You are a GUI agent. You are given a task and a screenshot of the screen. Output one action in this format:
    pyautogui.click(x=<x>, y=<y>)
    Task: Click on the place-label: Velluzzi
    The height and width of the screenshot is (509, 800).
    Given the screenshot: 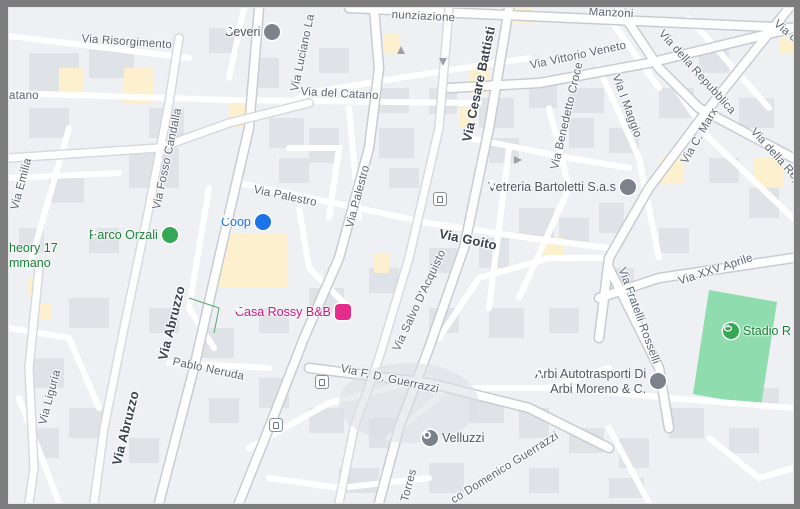 What is the action you would take?
    pyautogui.click(x=463, y=438)
    